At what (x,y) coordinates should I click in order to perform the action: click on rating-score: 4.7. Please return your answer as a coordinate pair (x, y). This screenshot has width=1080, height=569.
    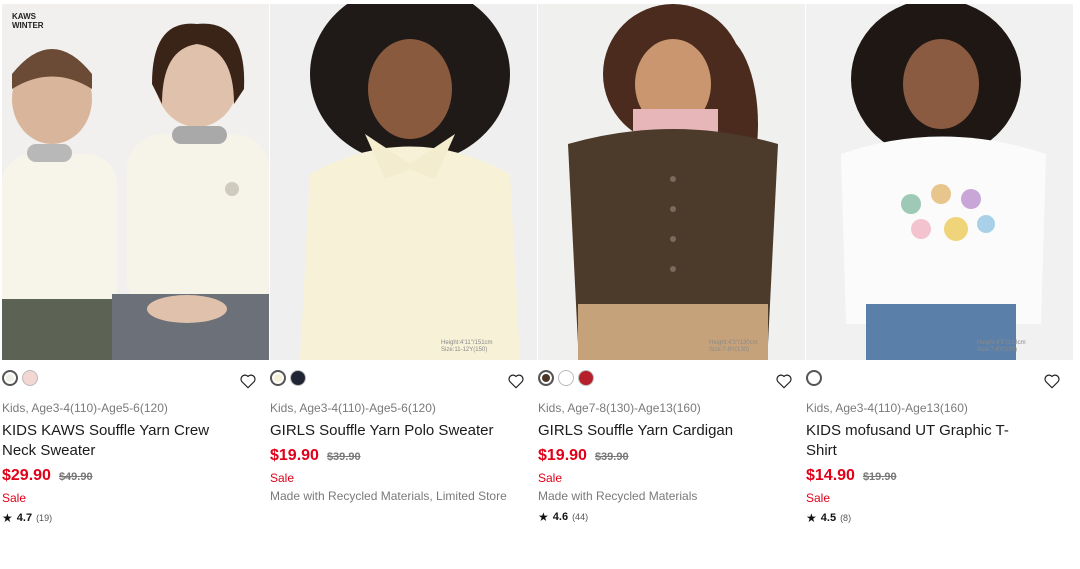
    Looking at the image, I should click on (24, 518).